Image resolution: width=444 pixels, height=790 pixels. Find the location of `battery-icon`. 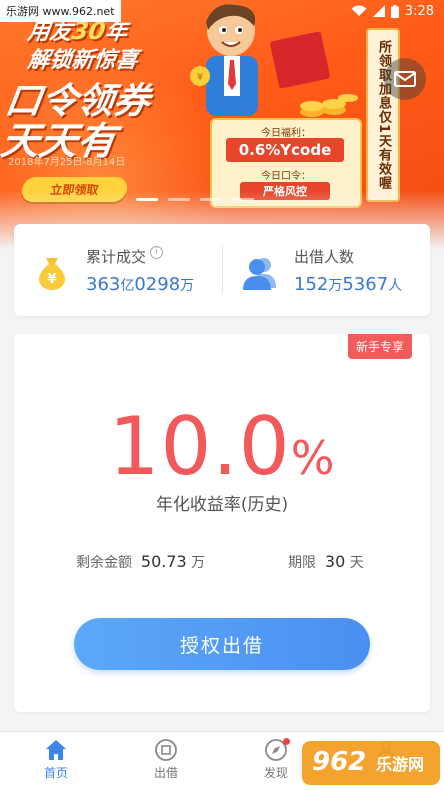

battery-icon is located at coordinates (394, 11).